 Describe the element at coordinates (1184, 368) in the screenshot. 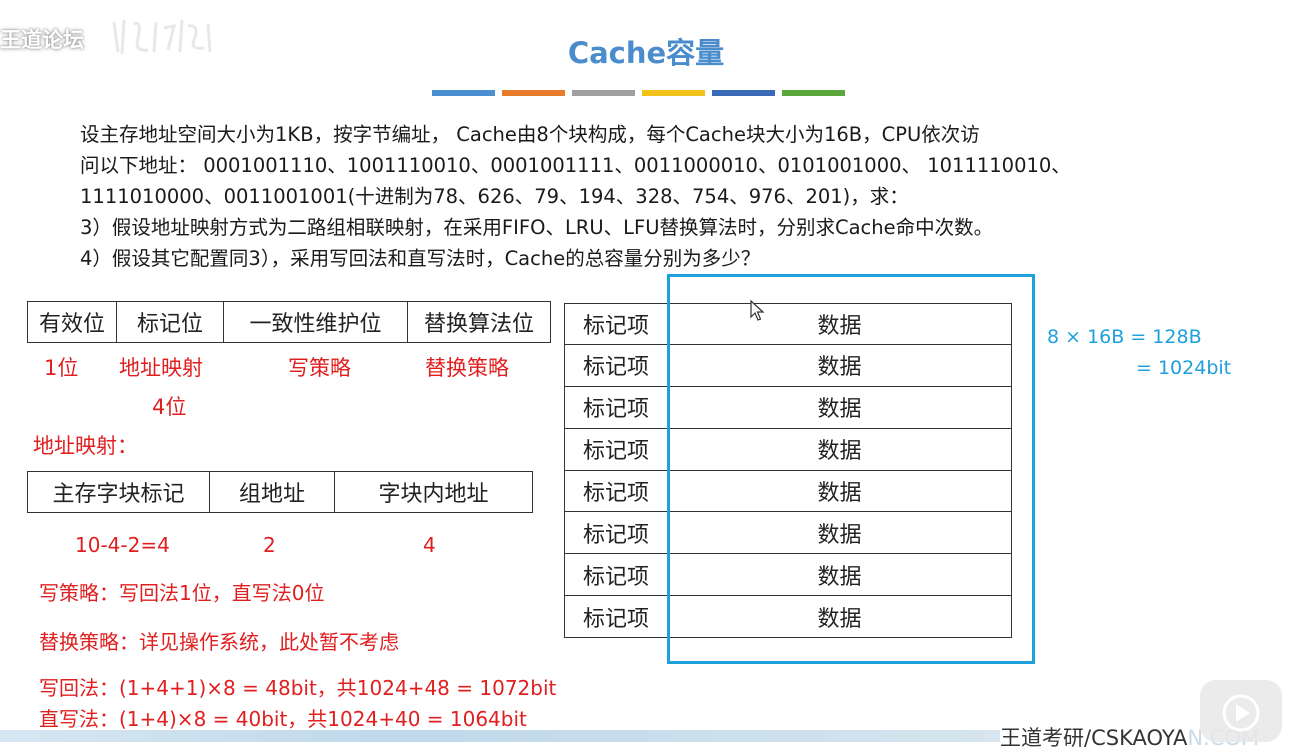

I see `capacity-line-2: = 1024bit` at that location.